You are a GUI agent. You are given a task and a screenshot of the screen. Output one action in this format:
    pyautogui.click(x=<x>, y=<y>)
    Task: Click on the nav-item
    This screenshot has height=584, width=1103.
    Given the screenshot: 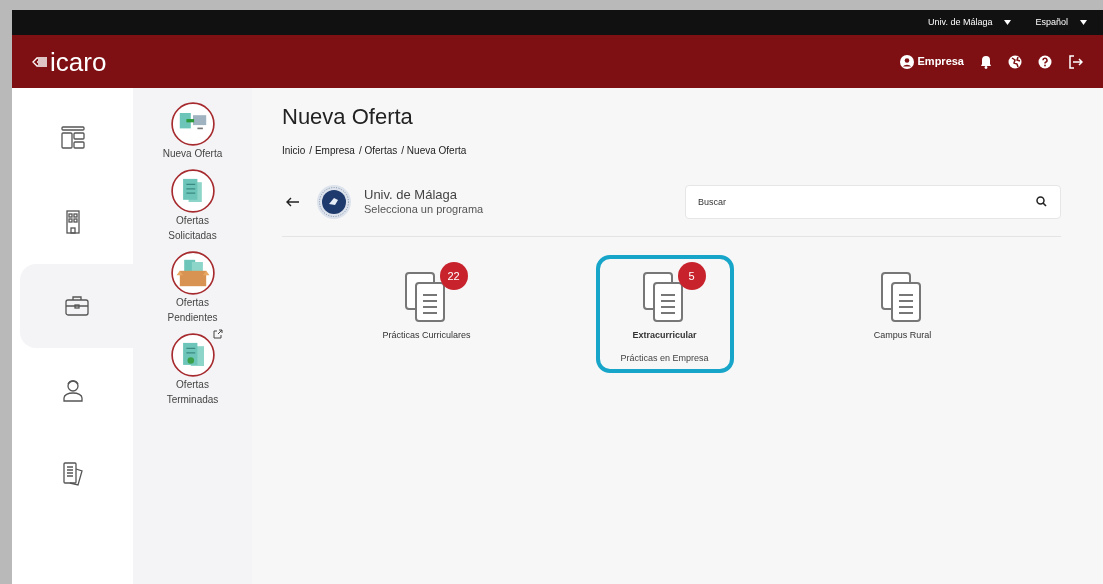 What is the action you would take?
    pyautogui.click(x=76, y=306)
    